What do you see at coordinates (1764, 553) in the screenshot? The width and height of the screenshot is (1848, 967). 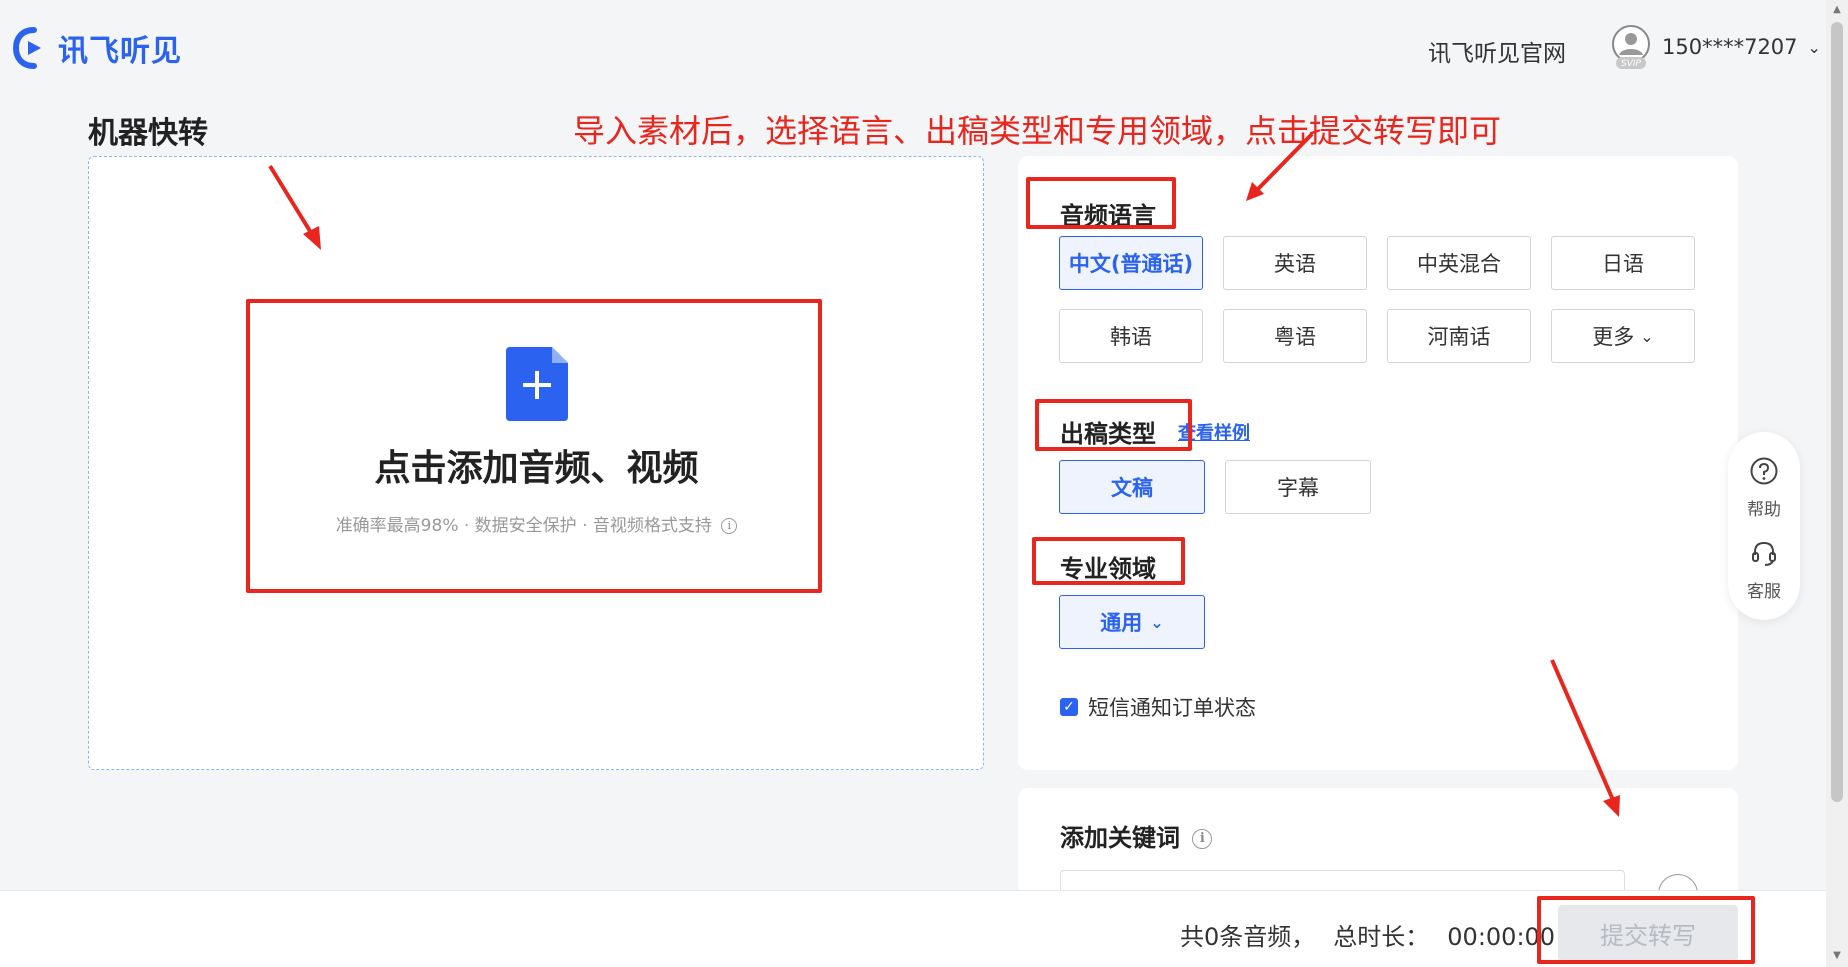 I see `headset-icon` at bounding box center [1764, 553].